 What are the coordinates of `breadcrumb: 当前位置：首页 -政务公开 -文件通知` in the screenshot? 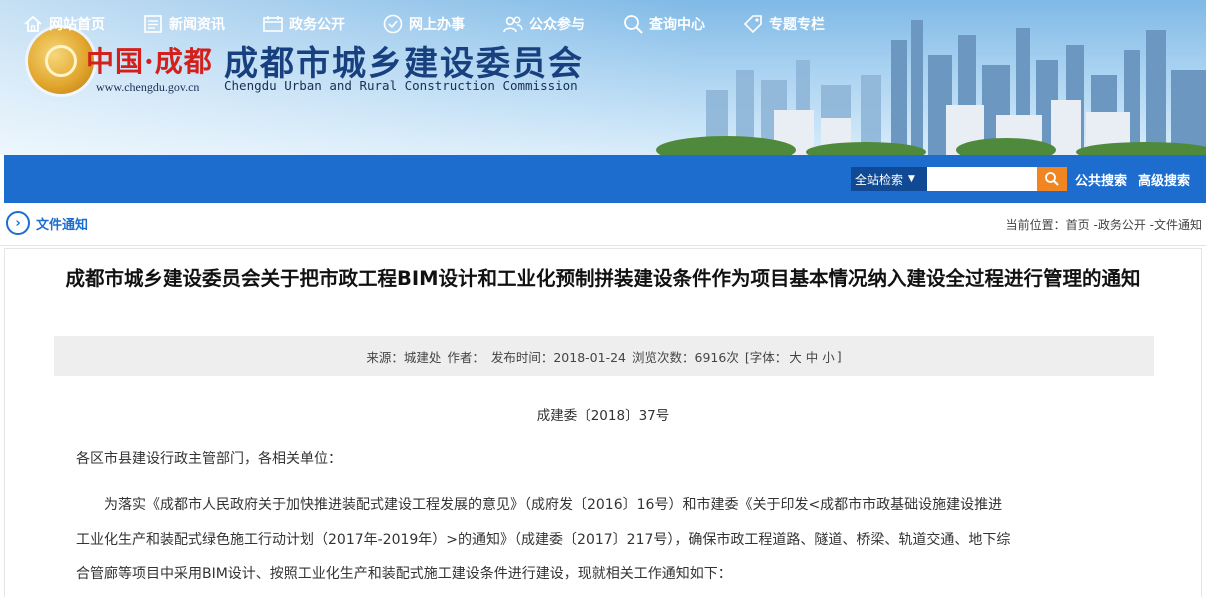 It's located at (1104, 224).